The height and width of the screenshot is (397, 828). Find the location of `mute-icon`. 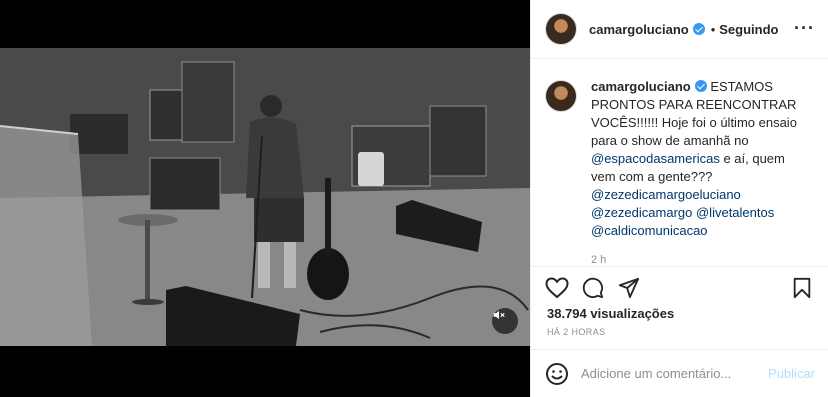

mute-icon is located at coordinates (499, 315).